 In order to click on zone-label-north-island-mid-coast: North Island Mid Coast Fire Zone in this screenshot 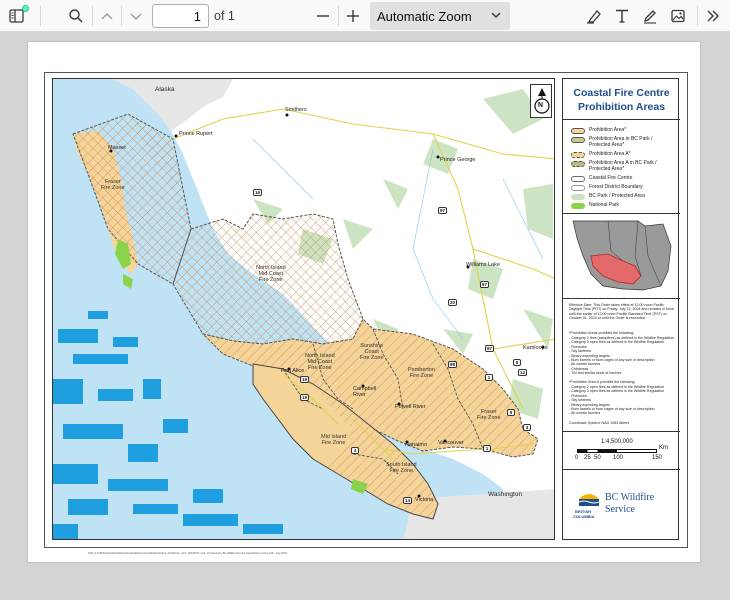, I will do `click(271, 274)`.